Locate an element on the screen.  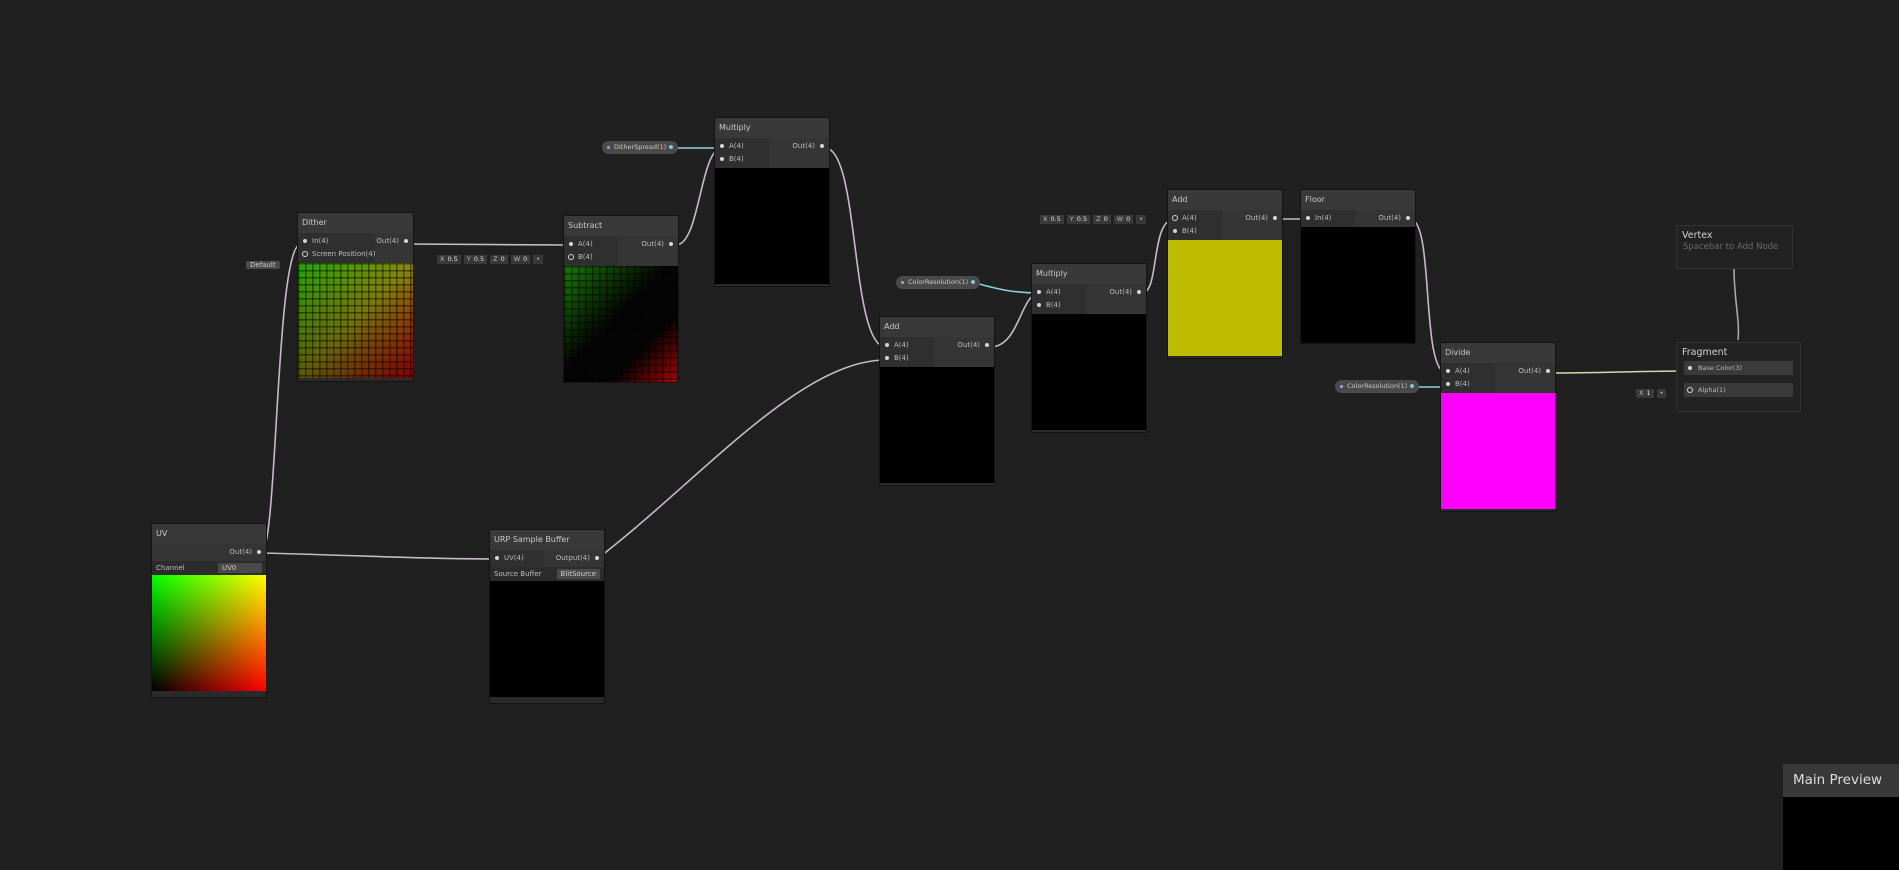
uv-node: UV Out(4) Channel UV0 is located at coordinates (209, 610).